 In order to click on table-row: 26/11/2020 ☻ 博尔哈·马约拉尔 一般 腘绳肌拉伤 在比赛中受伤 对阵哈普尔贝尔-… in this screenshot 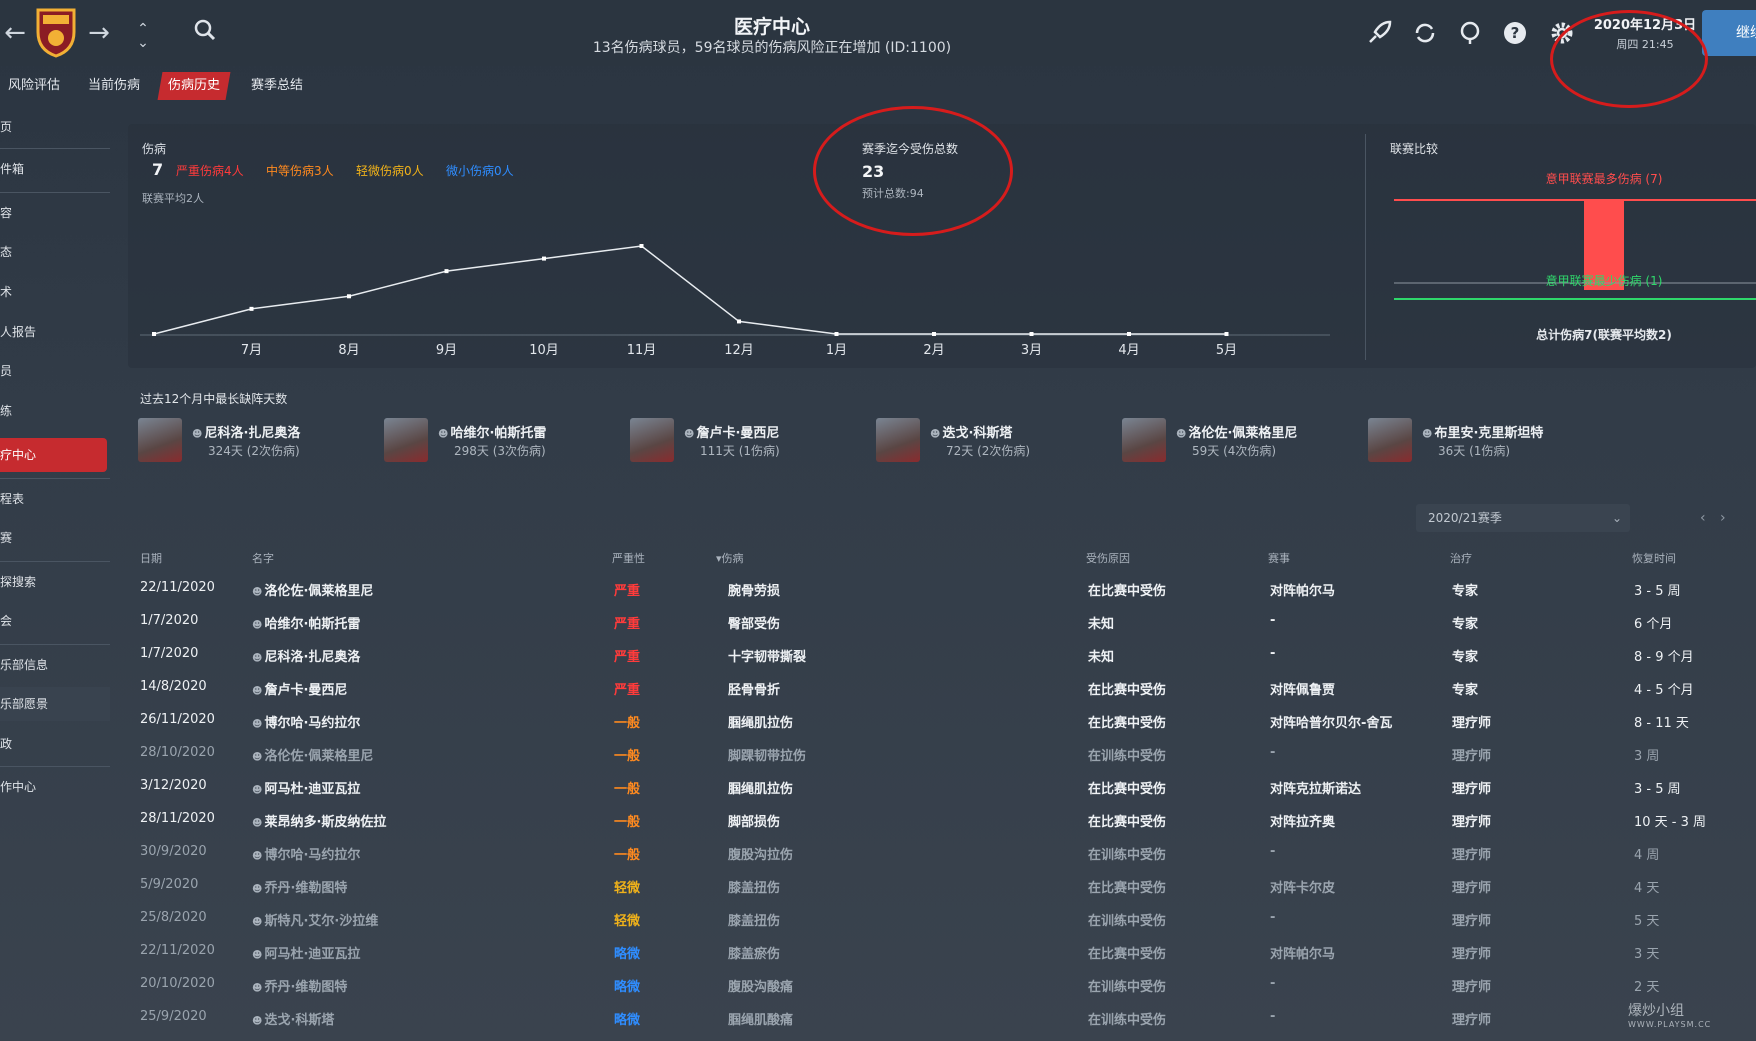, I will do `click(942, 720)`.